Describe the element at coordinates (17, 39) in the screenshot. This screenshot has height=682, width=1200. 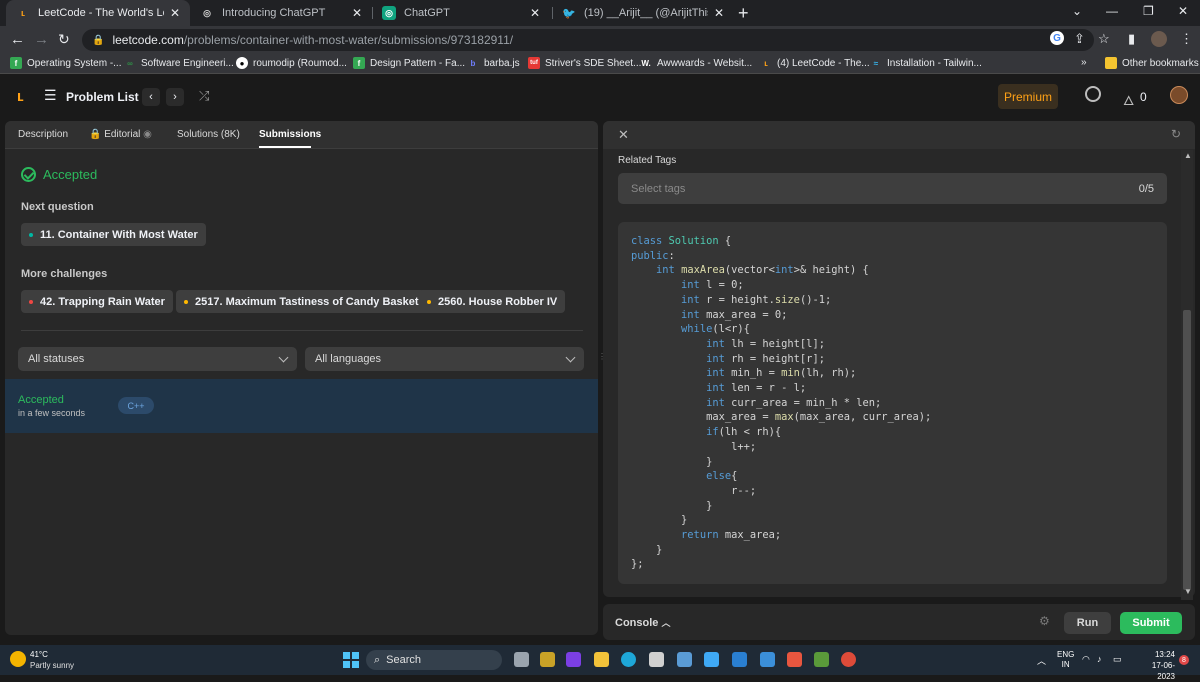
I see `back-icon: ←` at that location.